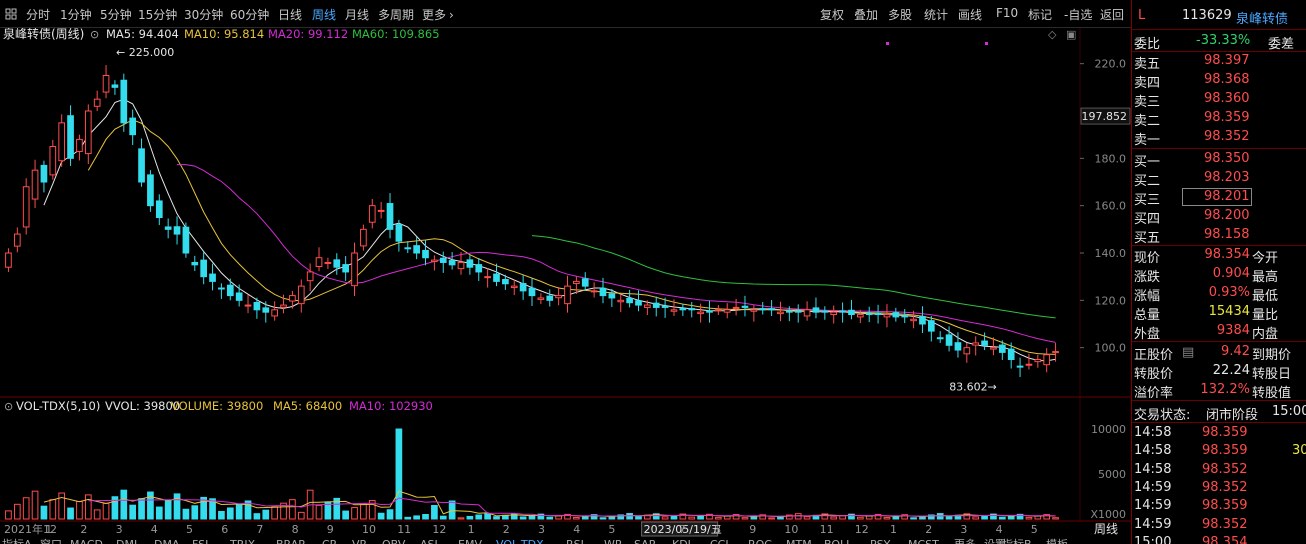 The width and height of the screenshot is (1306, 544). What do you see at coordinates (324, 14) in the screenshot?
I see `toolbar-tab-7: 周线` at bounding box center [324, 14].